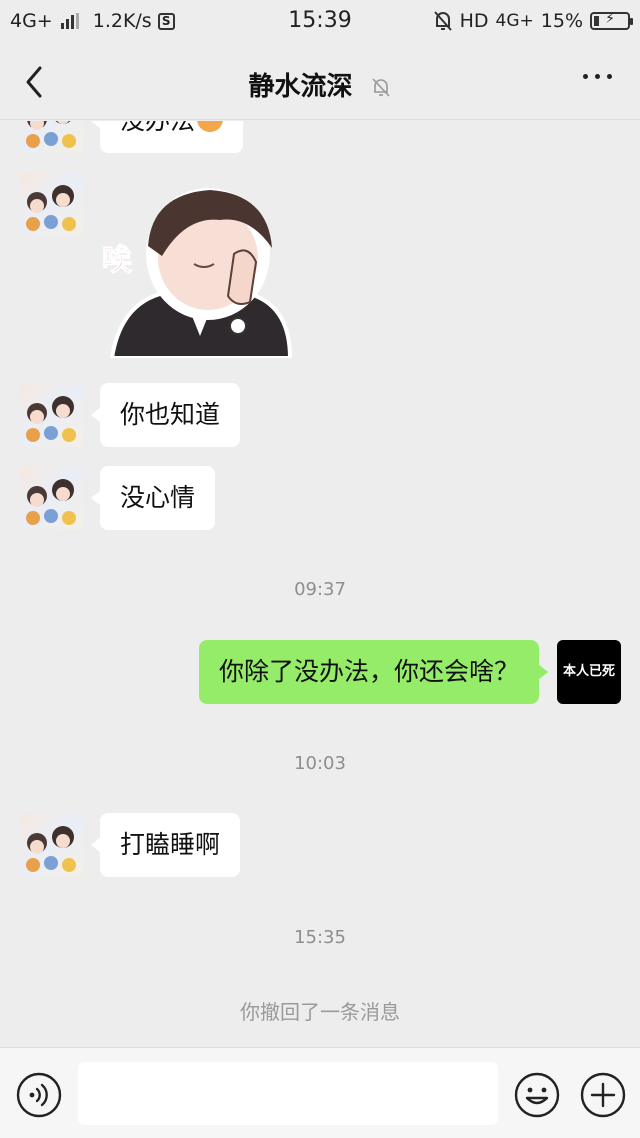 The image size is (640, 1138). I want to click on self-avatar: 本人已死, so click(589, 672).